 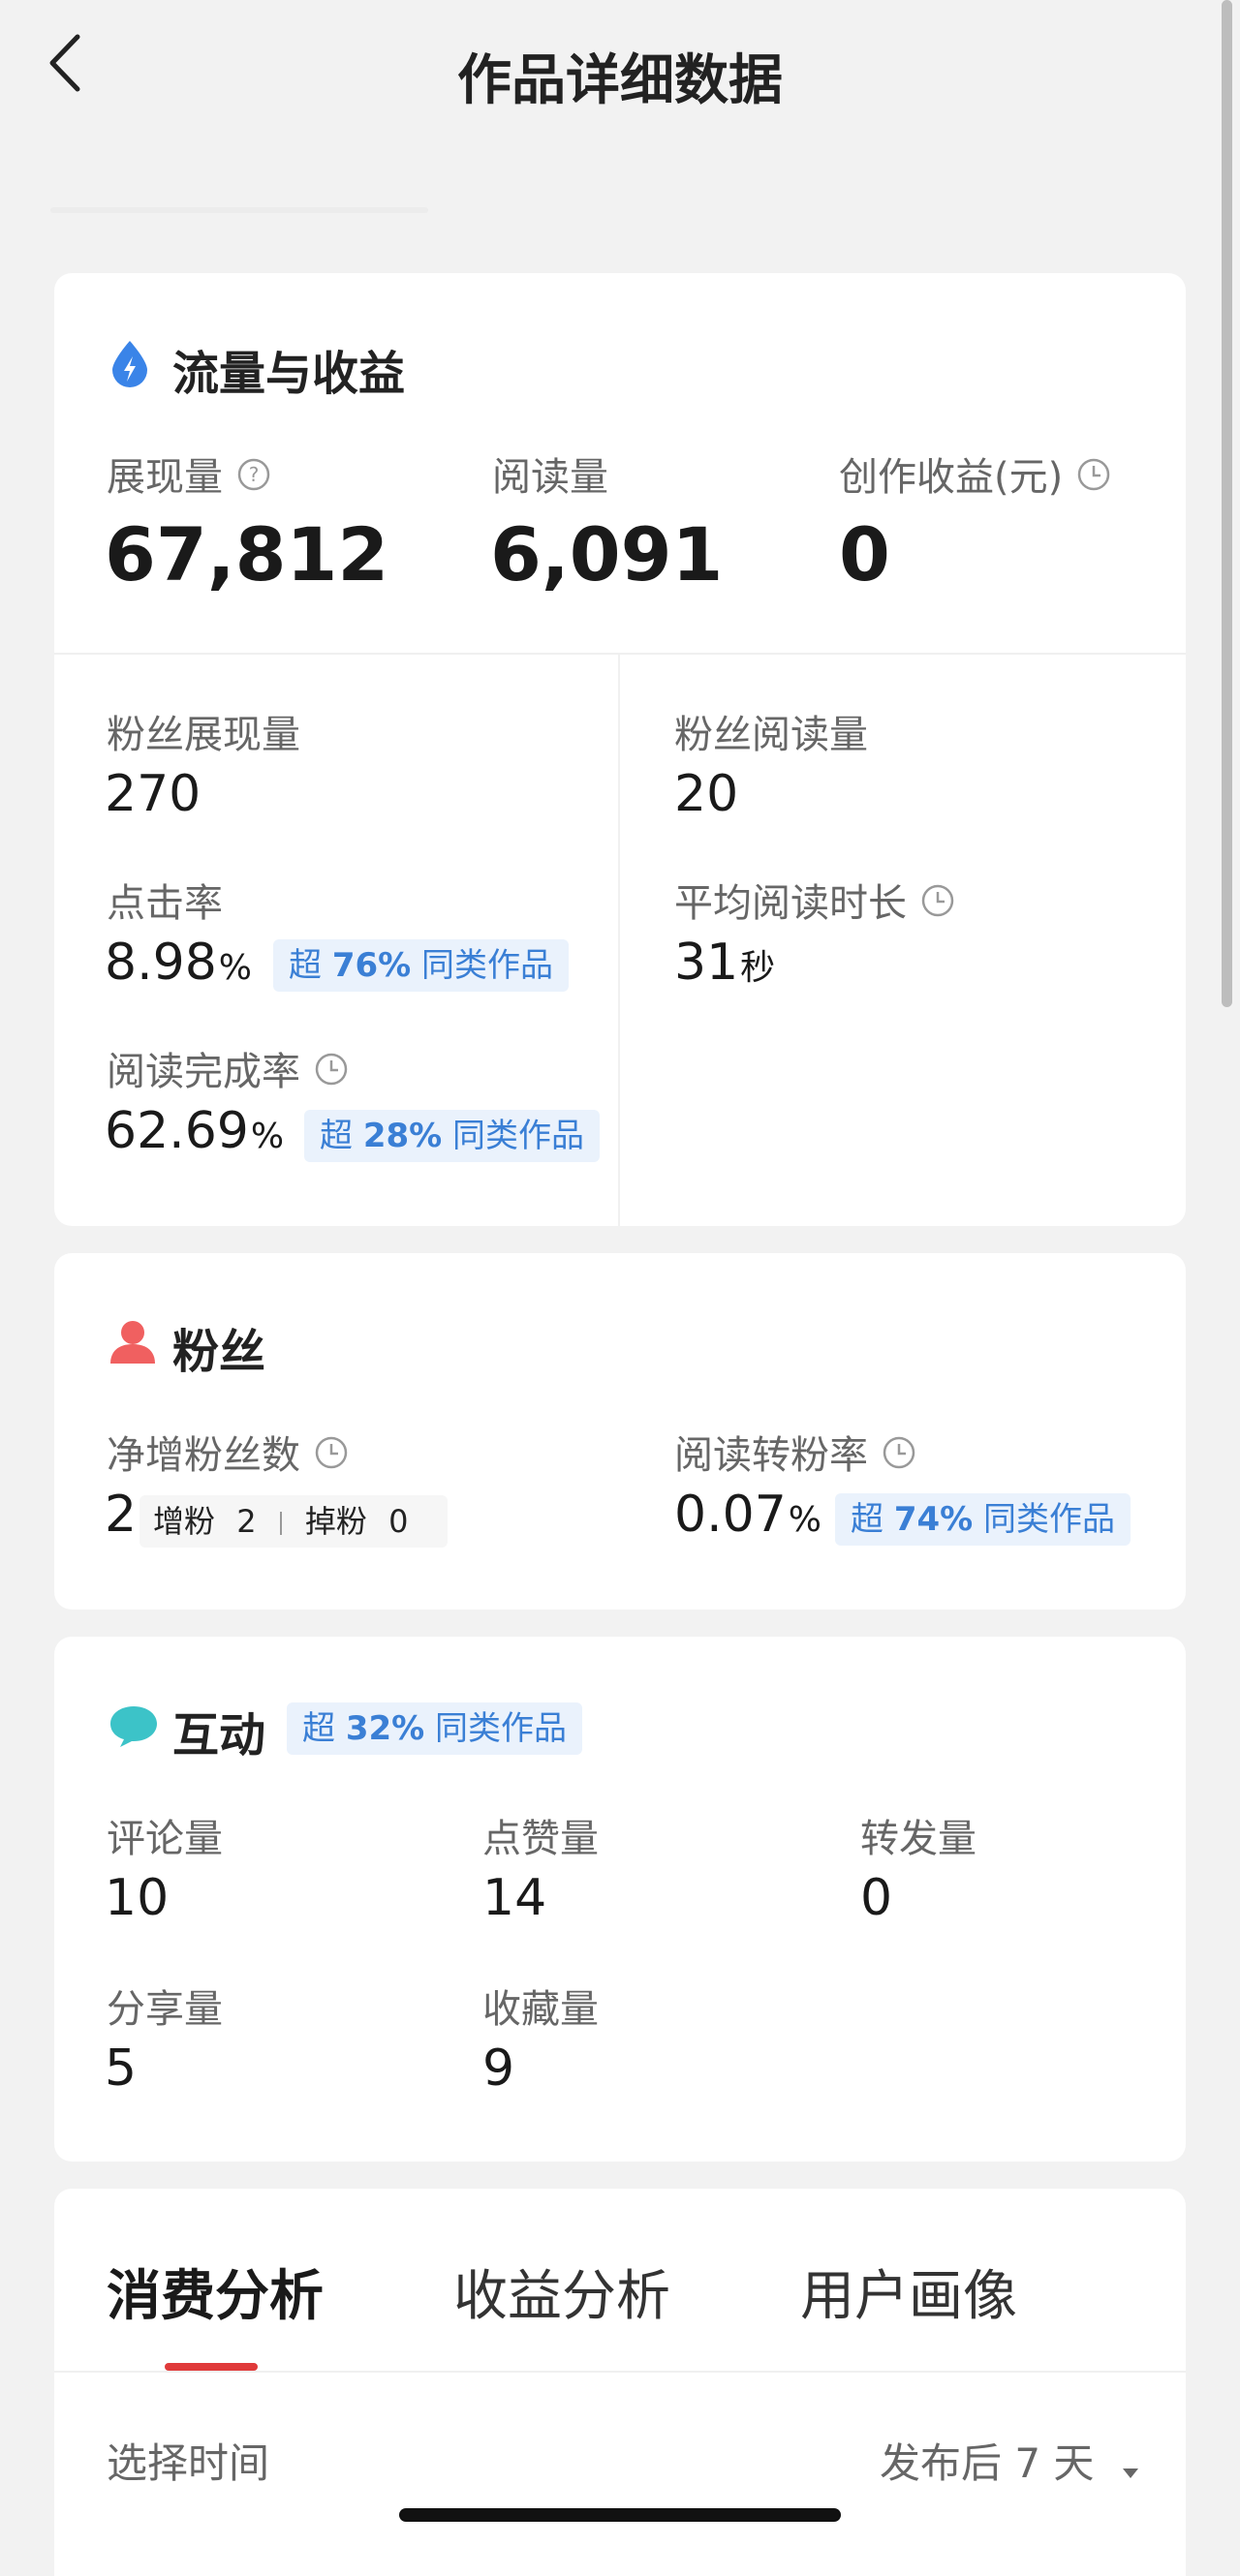 What do you see at coordinates (219, 1735) in the screenshot?
I see `section-title: 互动` at bounding box center [219, 1735].